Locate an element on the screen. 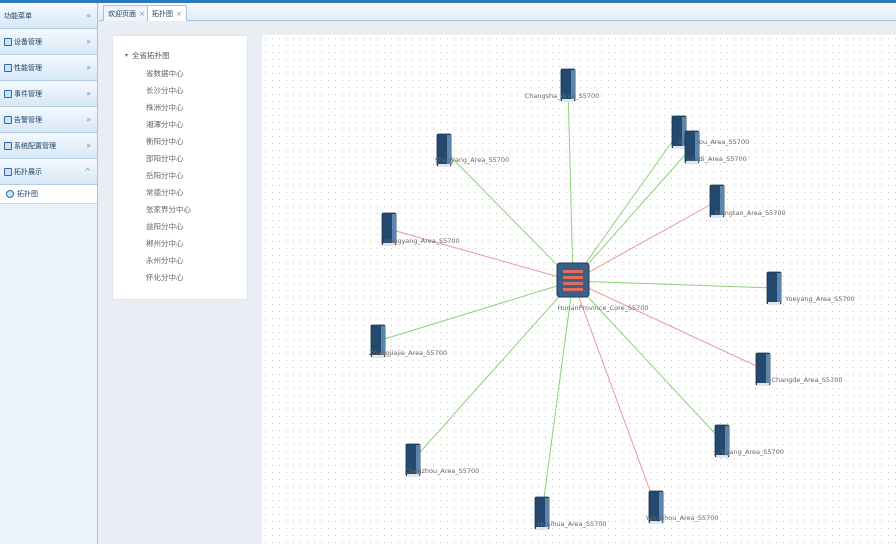  sidebar-item-label: 拓扑图 is located at coordinates (27, 194).